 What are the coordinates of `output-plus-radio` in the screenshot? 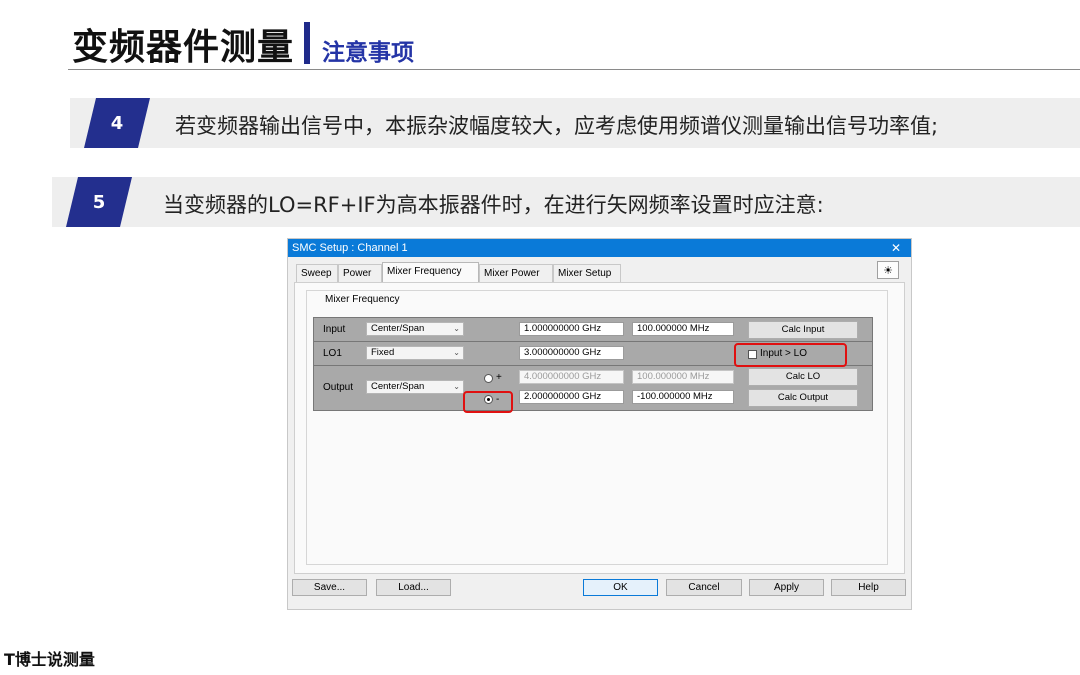 It's located at (488, 378).